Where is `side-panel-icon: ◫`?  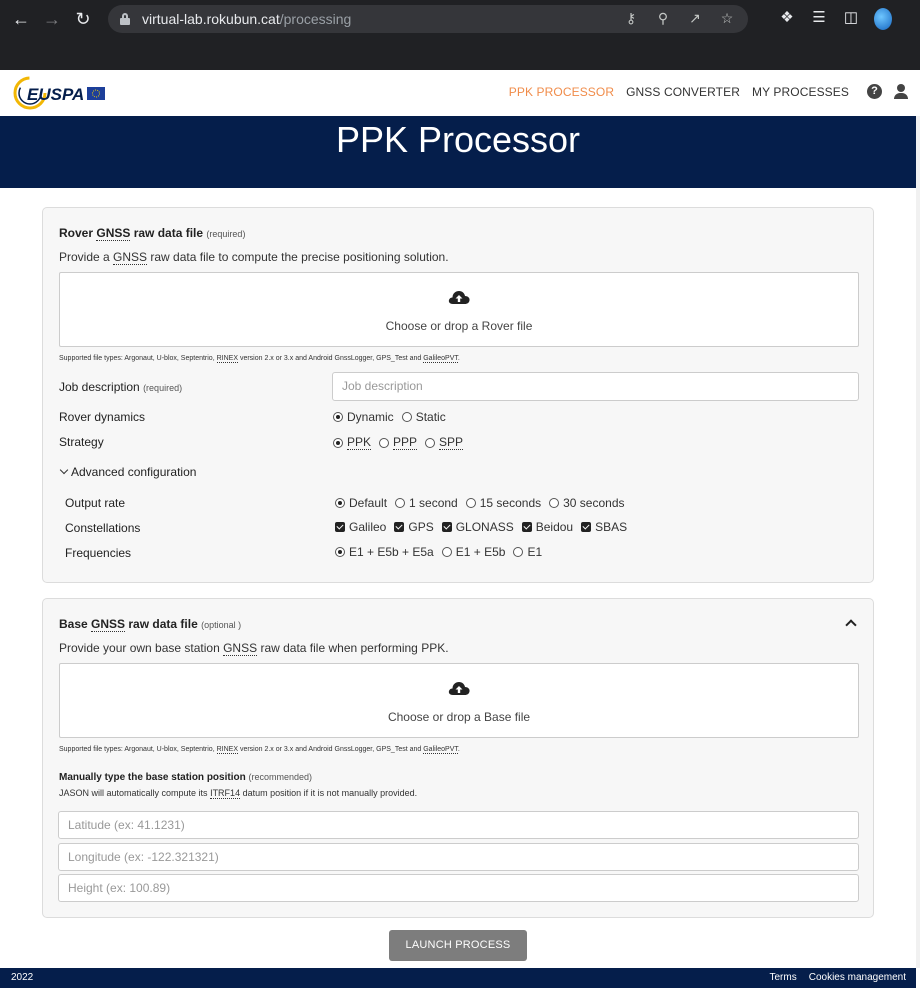
side-panel-icon: ◫ is located at coordinates (851, 19).